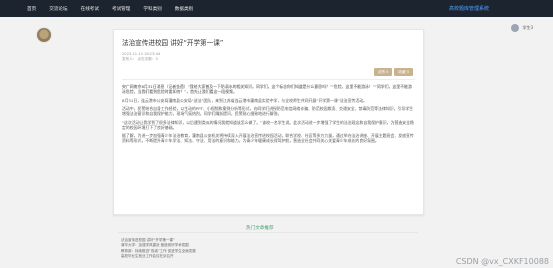  I want to click on article-meta: 2023-11-14 16:13:44 发布人： 点击次数：3, so click(141, 57).